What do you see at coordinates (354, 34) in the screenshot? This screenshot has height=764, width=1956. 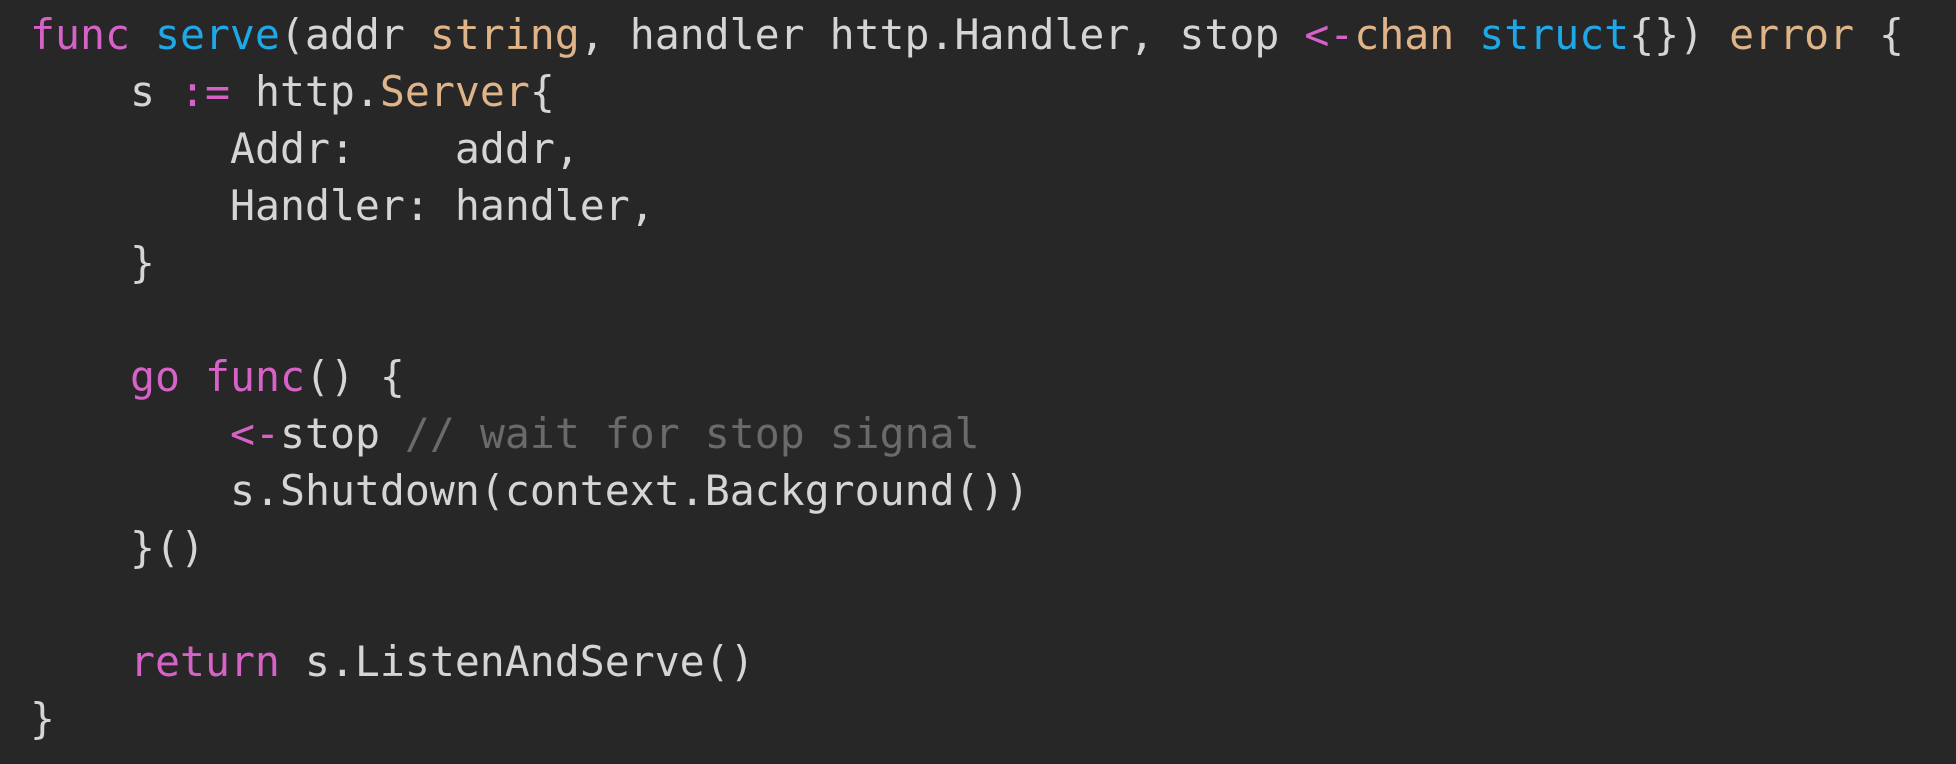 I see `code-token-plain: (addr` at bounding box center [354, 34].